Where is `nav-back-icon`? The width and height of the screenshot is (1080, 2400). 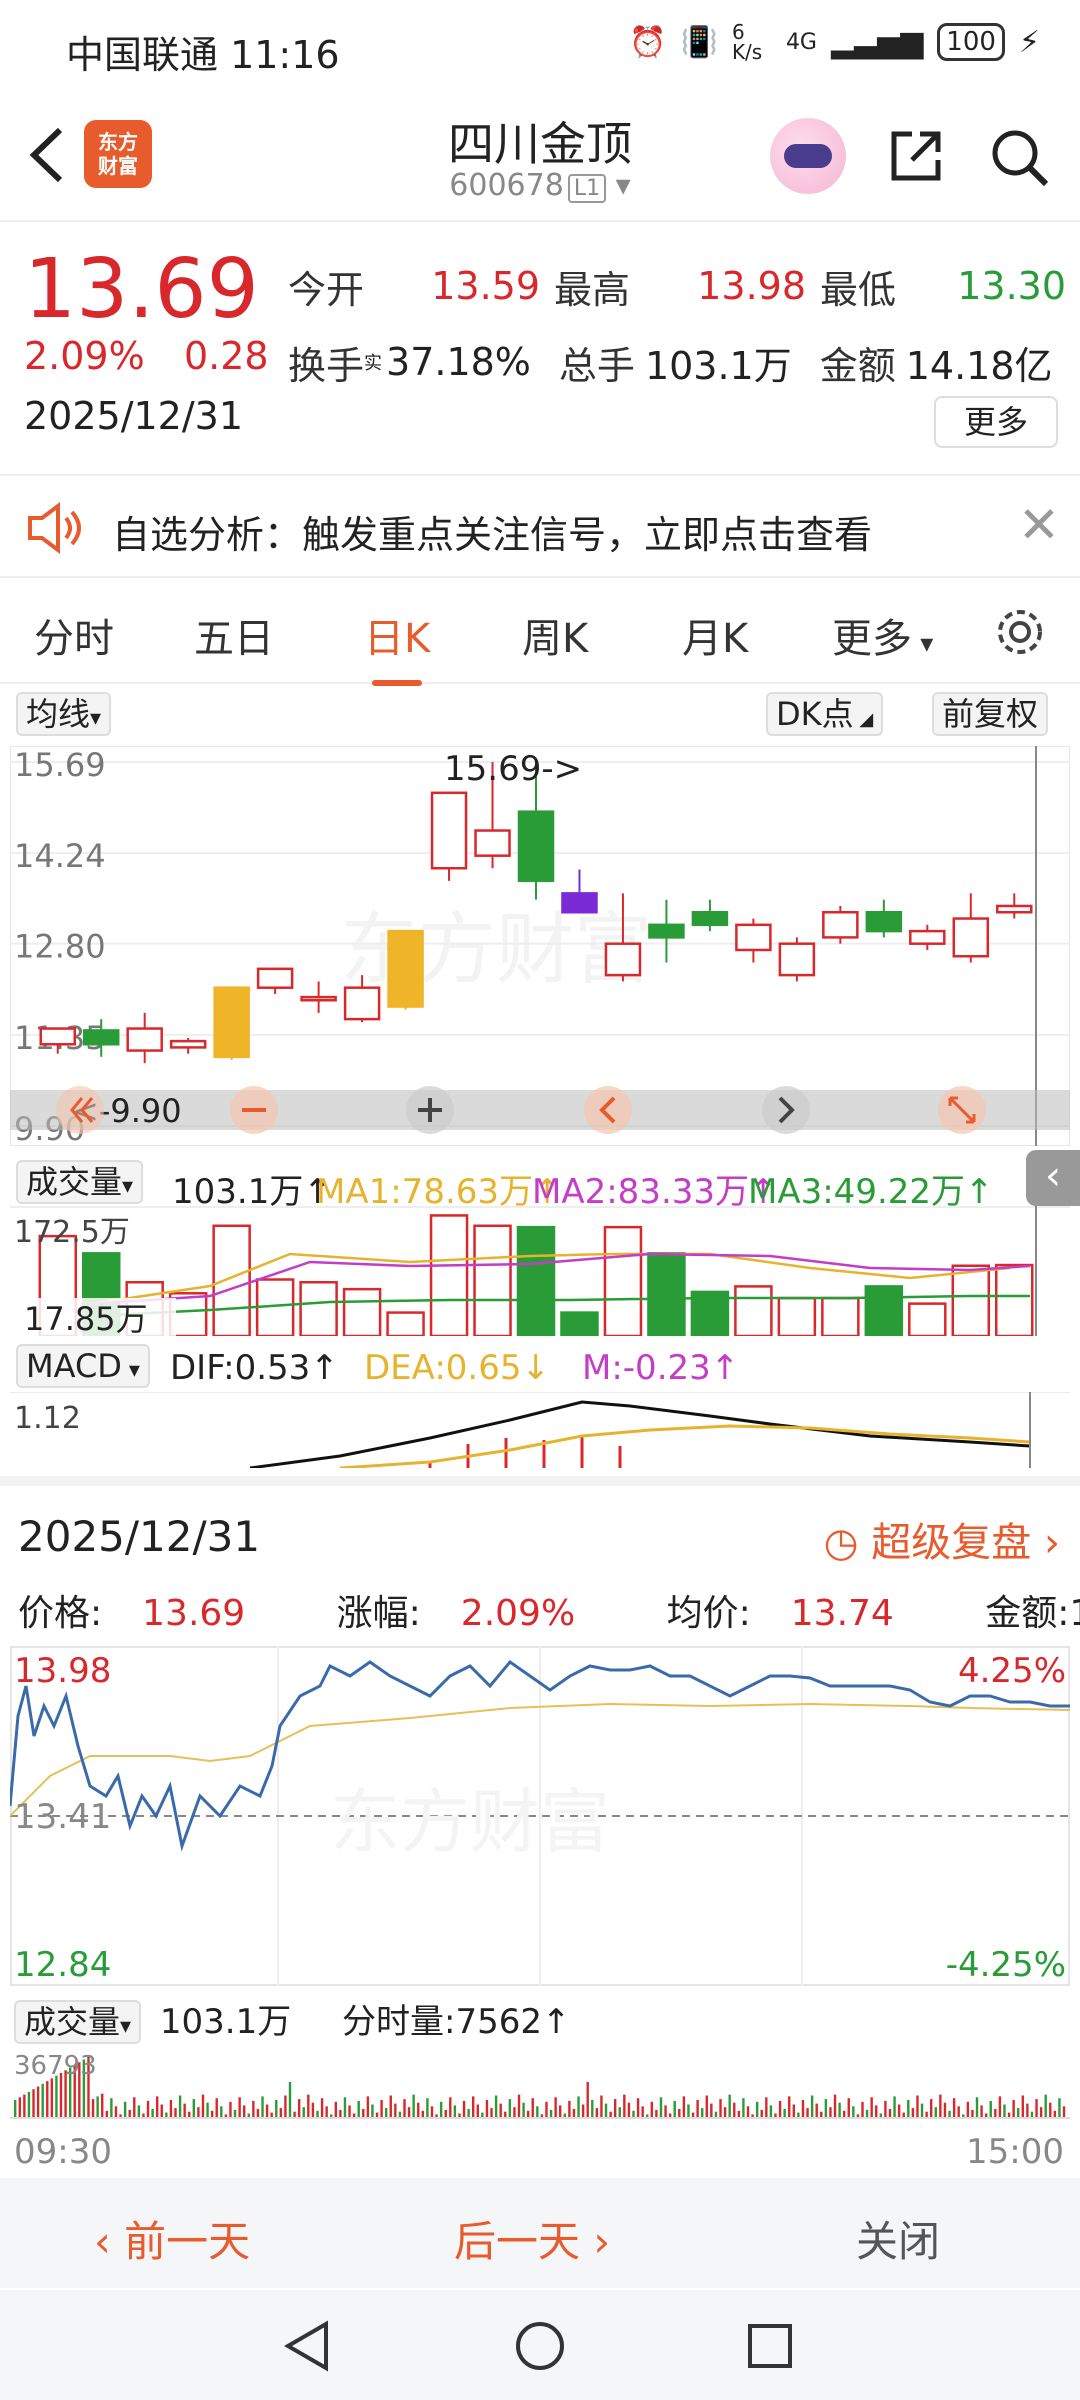
nav-back-icon is located at coordinates (308, 2346).